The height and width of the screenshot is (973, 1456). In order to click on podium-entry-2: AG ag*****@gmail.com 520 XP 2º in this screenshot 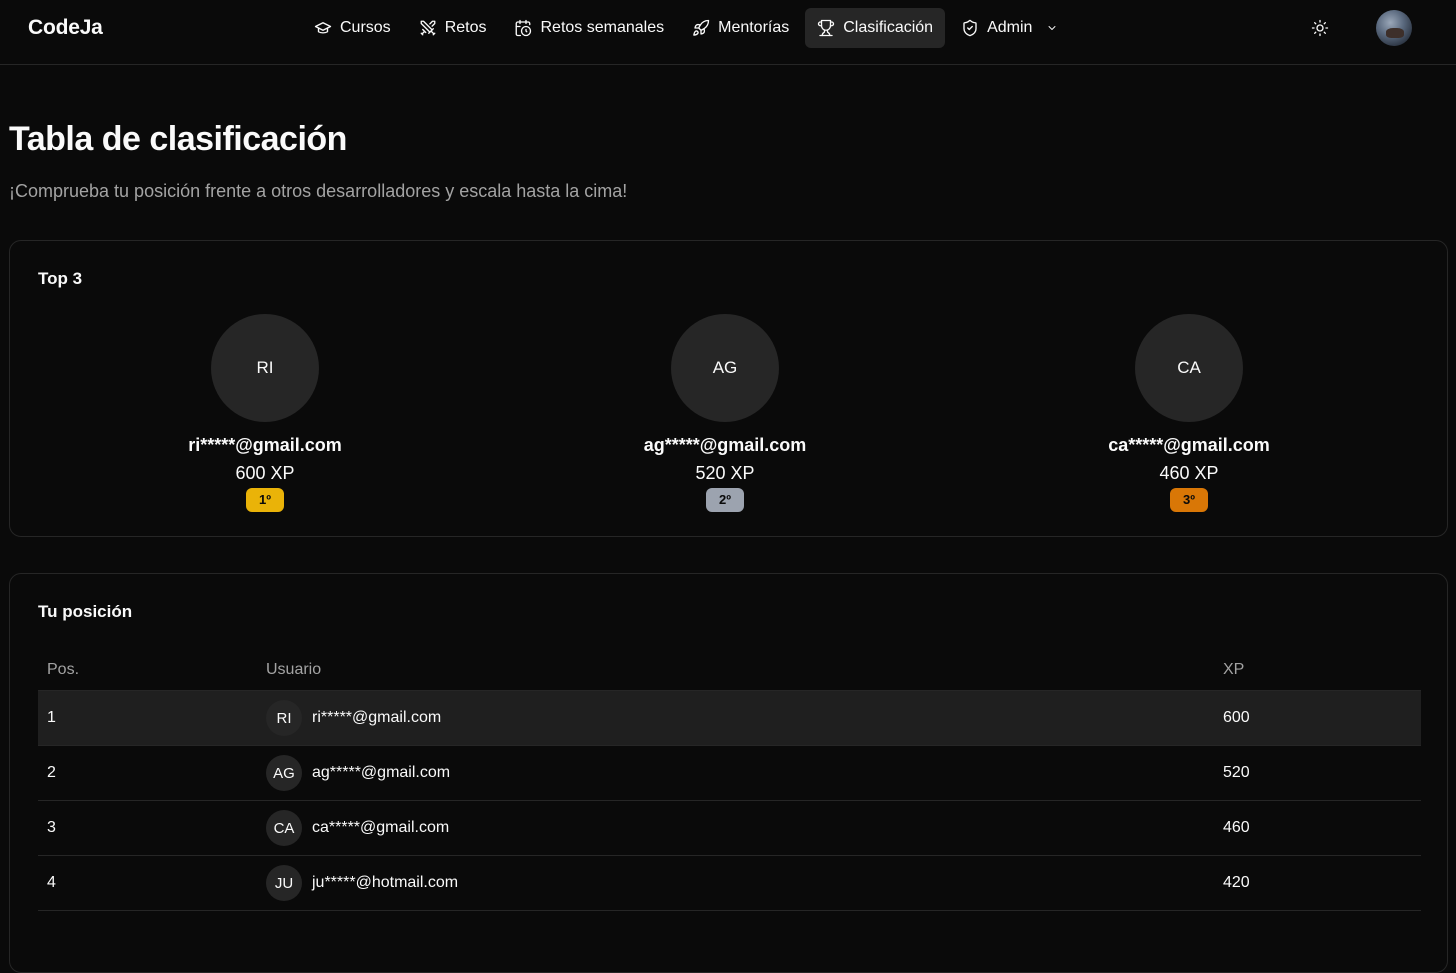, I will do `click(725, 413)`.